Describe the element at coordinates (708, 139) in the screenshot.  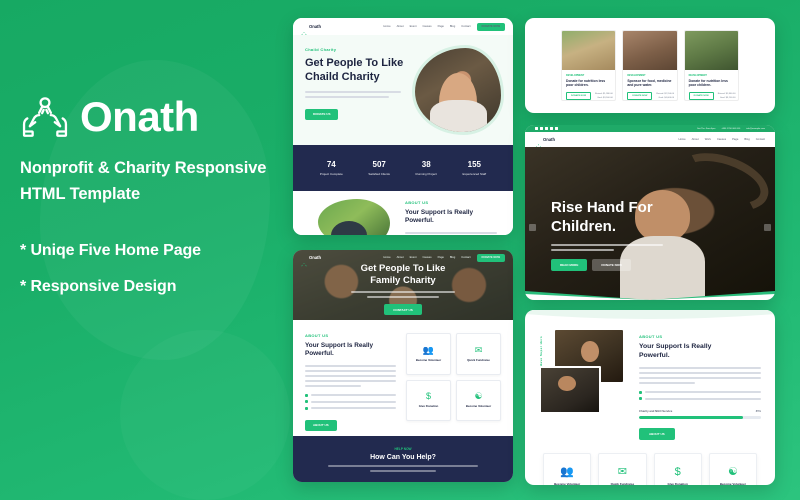
I see `nav-item-work: Work` at that location.